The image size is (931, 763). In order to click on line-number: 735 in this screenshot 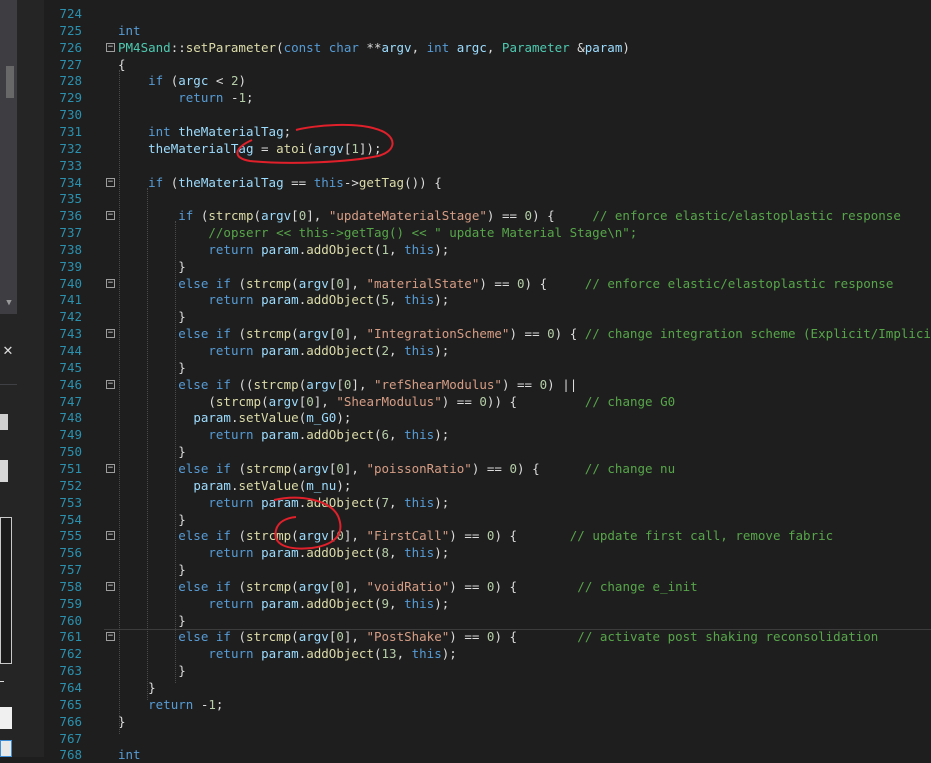, I will do `click(70, 199)`.